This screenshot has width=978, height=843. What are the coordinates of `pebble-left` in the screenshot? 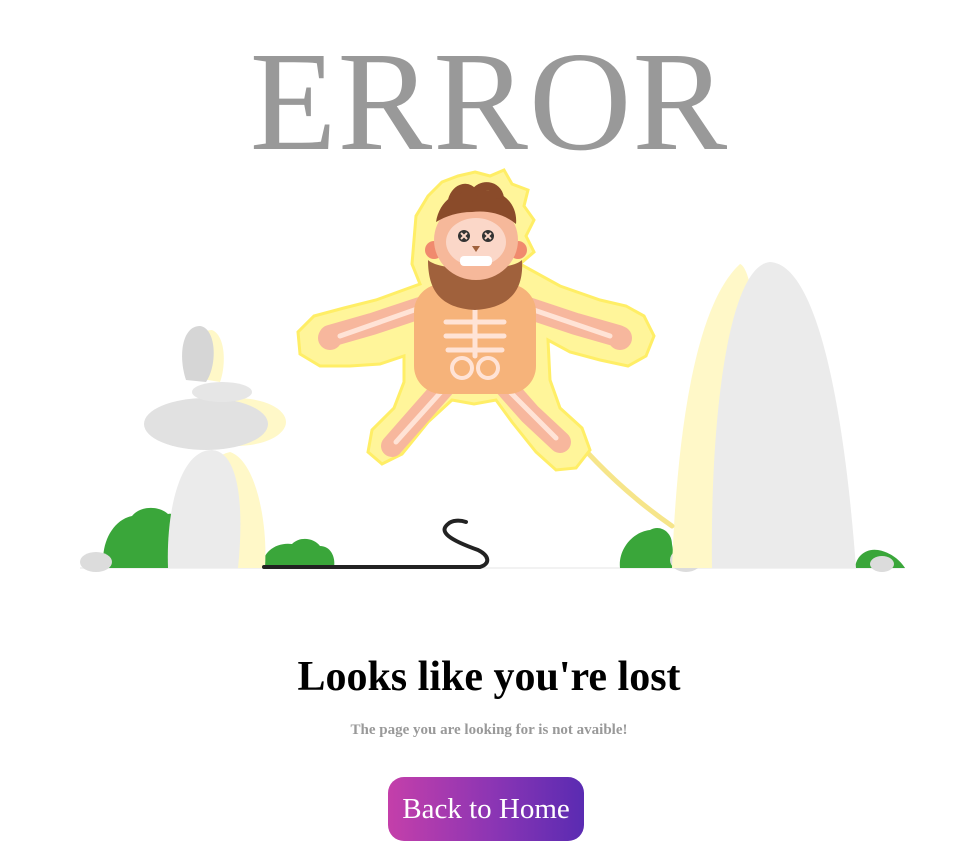 It's located at (96, 562).